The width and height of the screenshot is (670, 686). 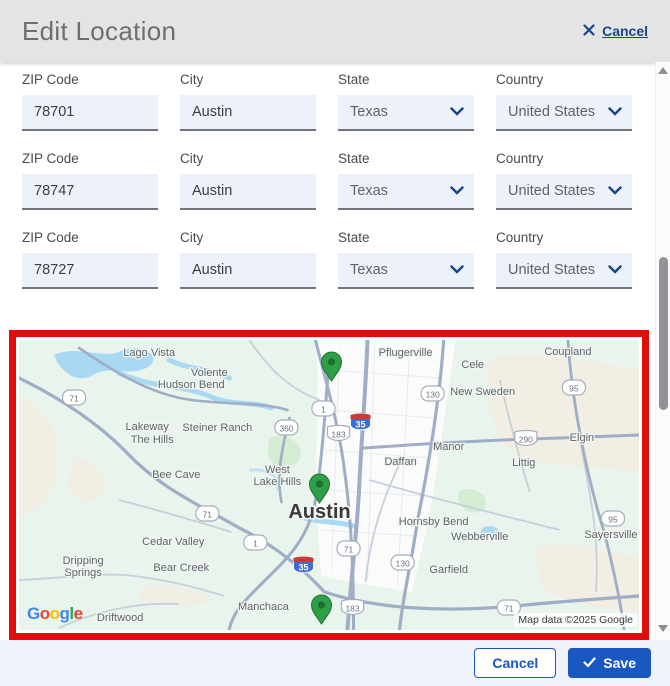 What do you see at coordinates (277, 470) in the screenshot?
I see `map-town-label: West` at bounding box center [277, 470].